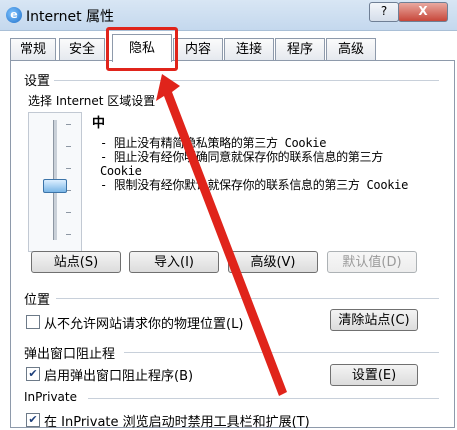 Image resolution: width=457 pixels, height=430 pixels. Describe the element at coordinates (273, 262) in the screenshot. I see `advanced-button: 高级(V)` at that location.